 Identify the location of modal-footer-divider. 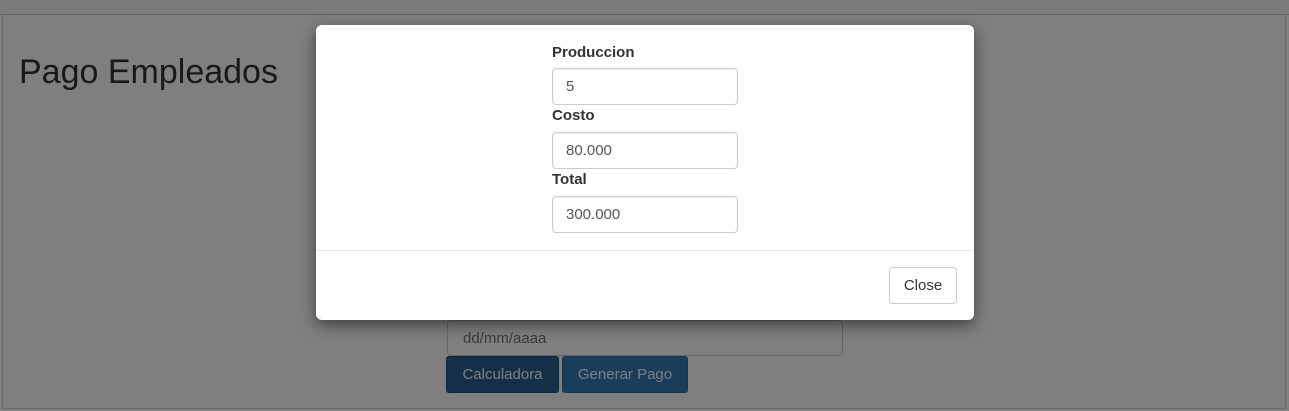
(645, 250).